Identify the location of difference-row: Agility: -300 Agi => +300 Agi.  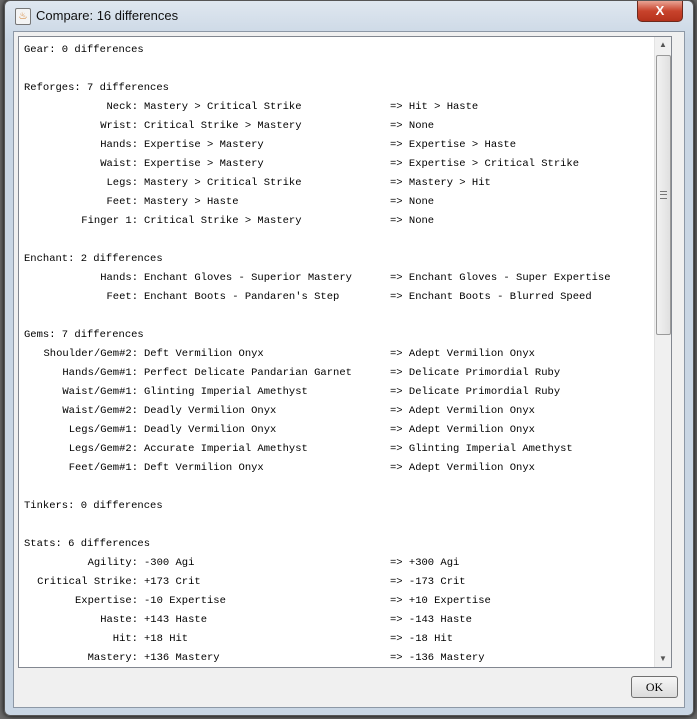
(242, 563).